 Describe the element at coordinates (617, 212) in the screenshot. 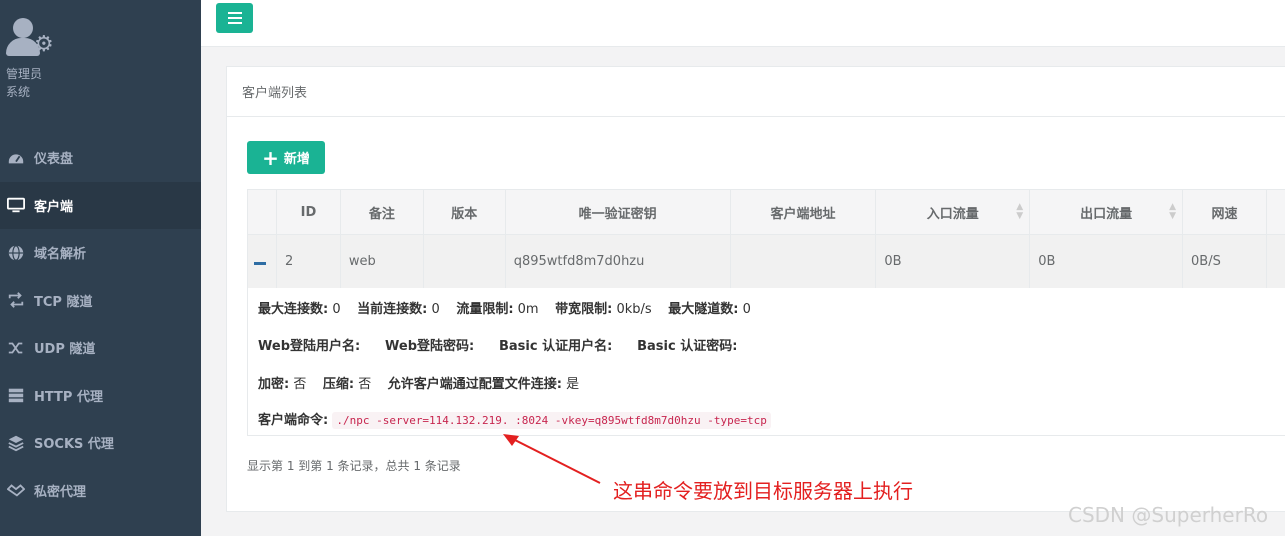

I see `column-header-vkey: 唯一验证密钥` at that location.